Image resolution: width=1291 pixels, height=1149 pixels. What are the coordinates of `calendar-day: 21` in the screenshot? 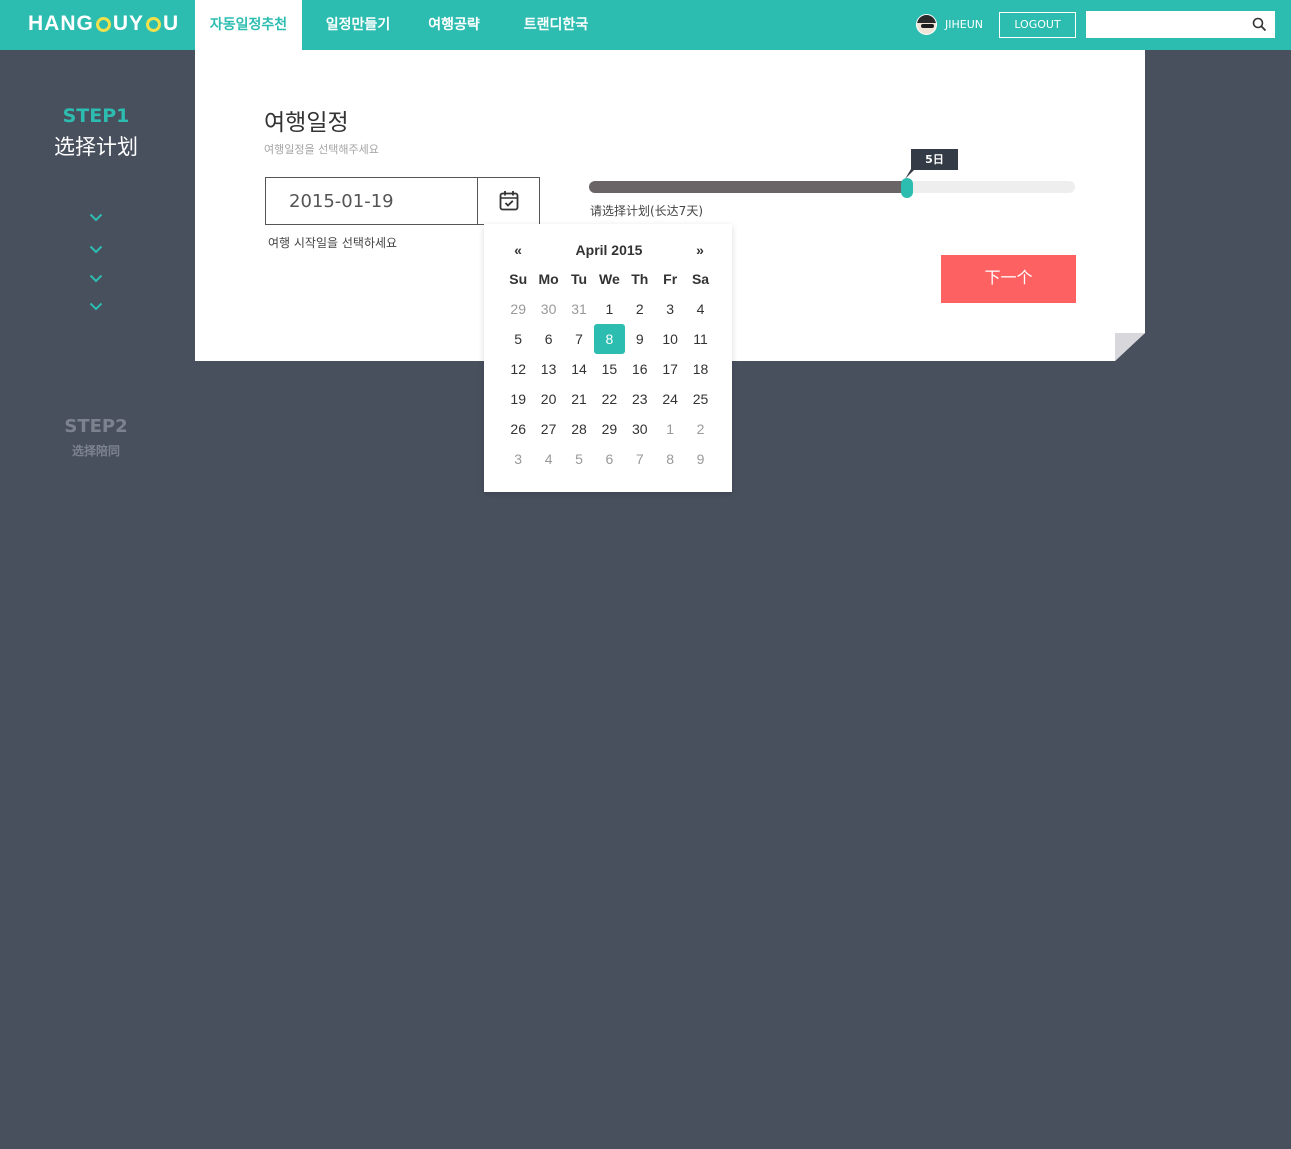 It's located at (579, 399).